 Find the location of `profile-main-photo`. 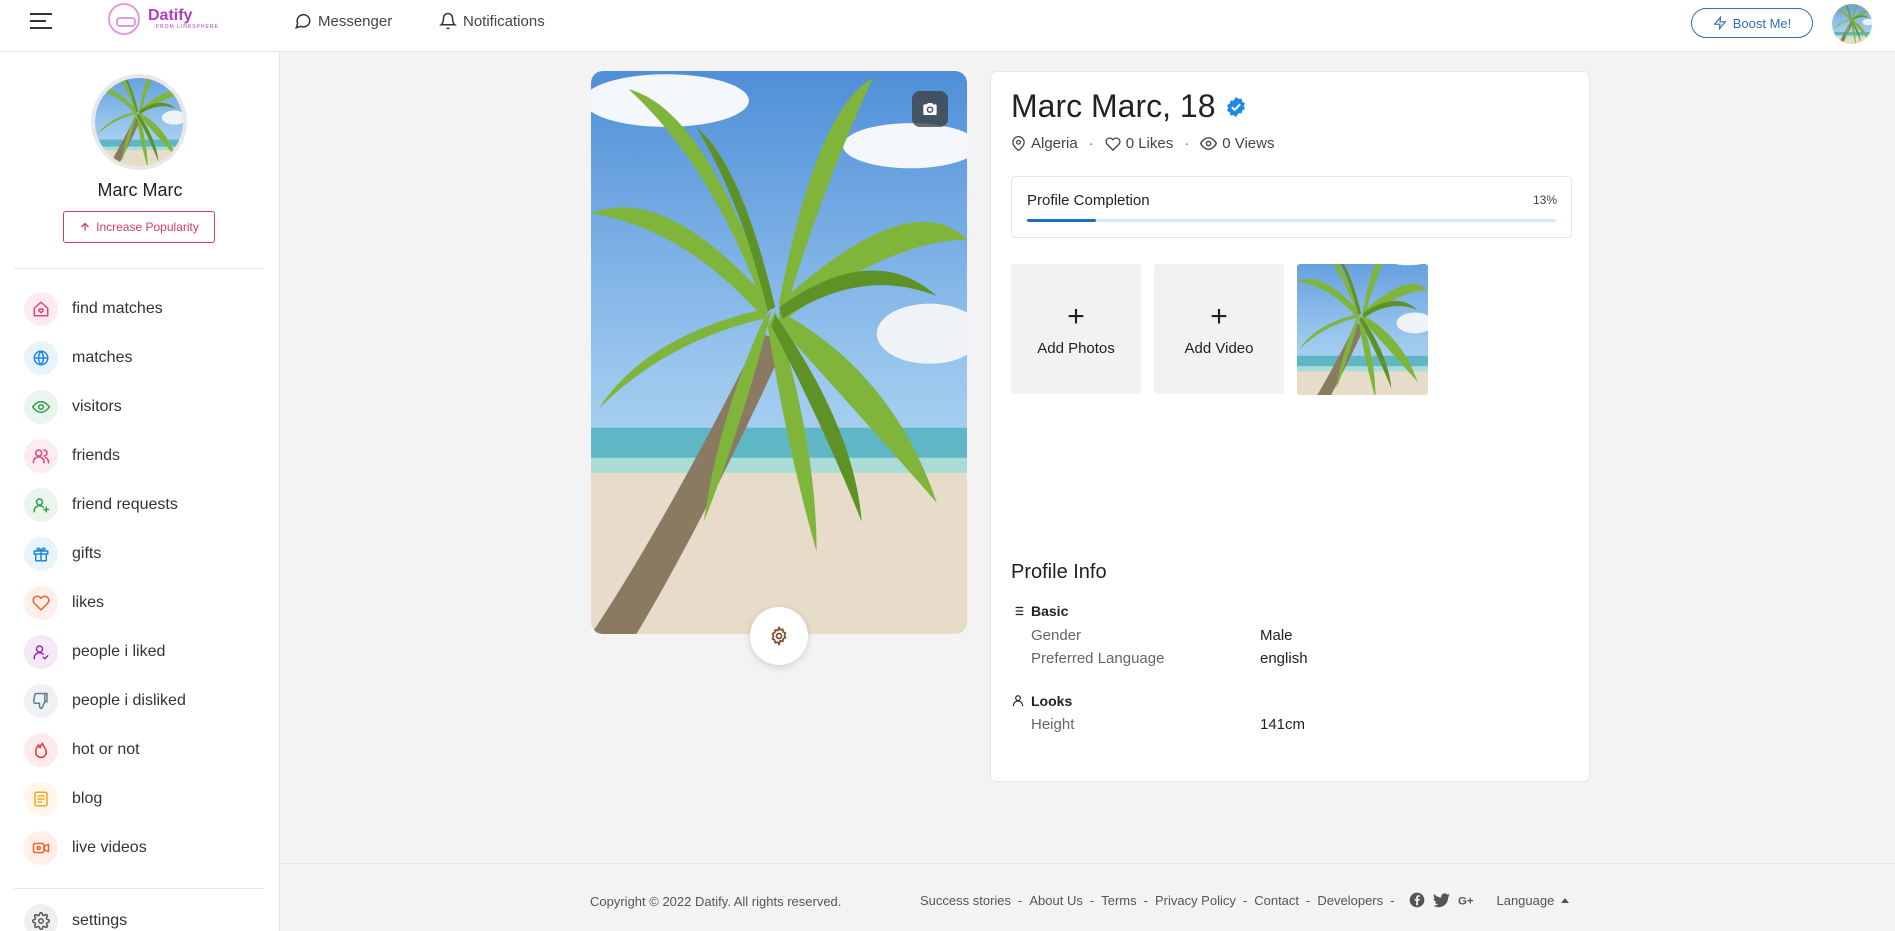

profile-main-photo is located at coordinates (779, 352).